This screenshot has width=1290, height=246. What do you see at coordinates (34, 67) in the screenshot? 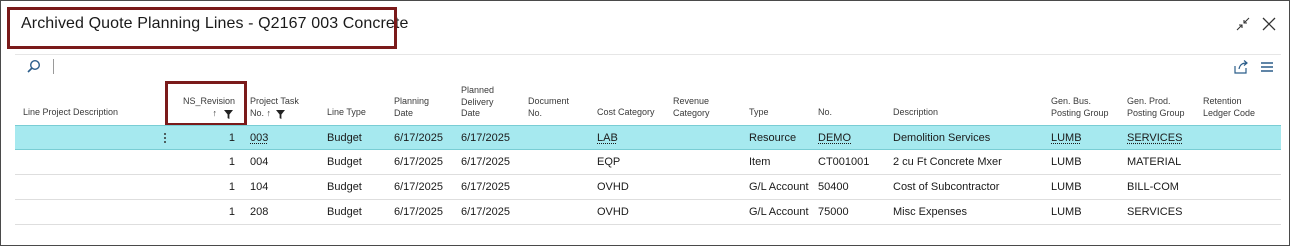
I see `search-icon` at bounding box center [34, 67].